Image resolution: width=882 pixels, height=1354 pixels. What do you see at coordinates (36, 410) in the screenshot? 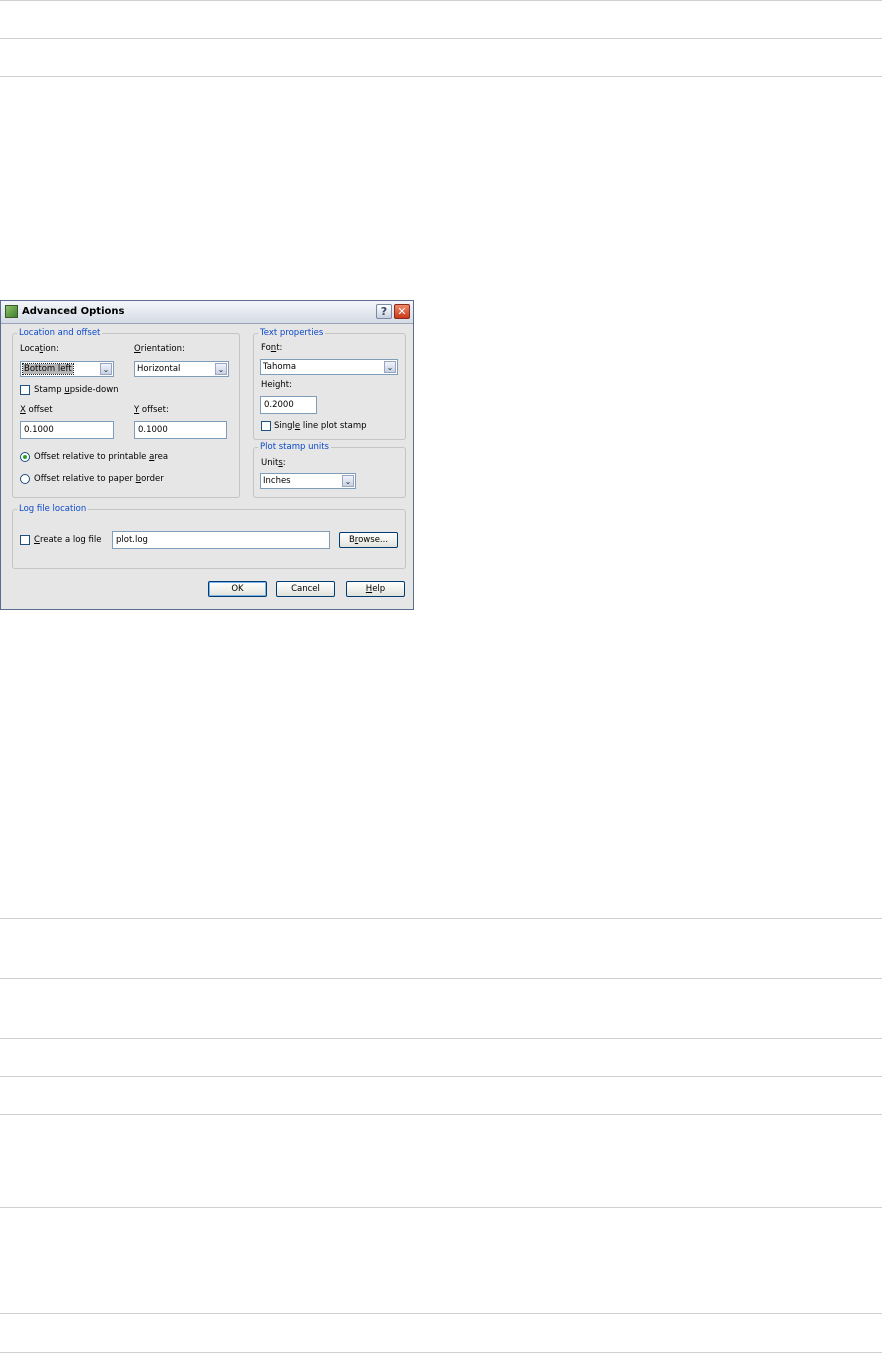
I see `x-offset-label: X offset` at bounding box center [36, 410].